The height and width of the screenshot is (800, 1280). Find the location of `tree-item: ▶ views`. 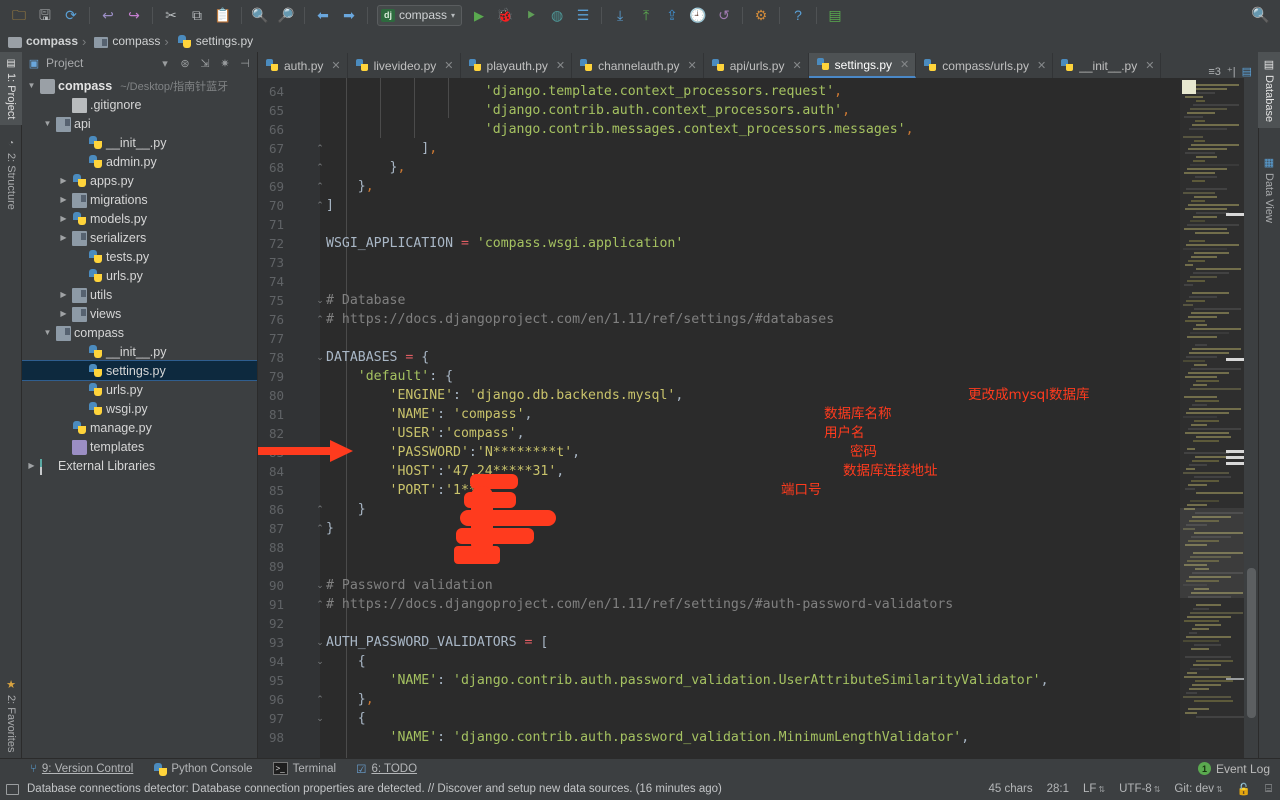

tree-item: ▶ views is located at coordinates (139, 313).